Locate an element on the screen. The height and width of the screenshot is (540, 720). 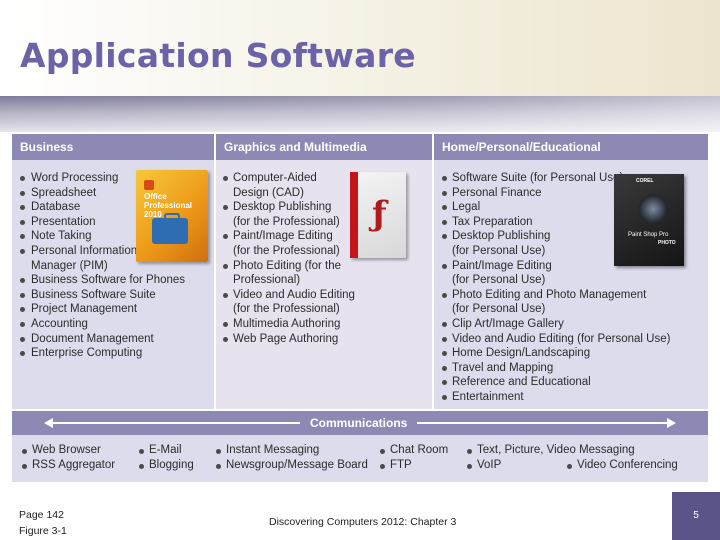
comm-item: RSS Aggregator is located at coordinates (67, 465).